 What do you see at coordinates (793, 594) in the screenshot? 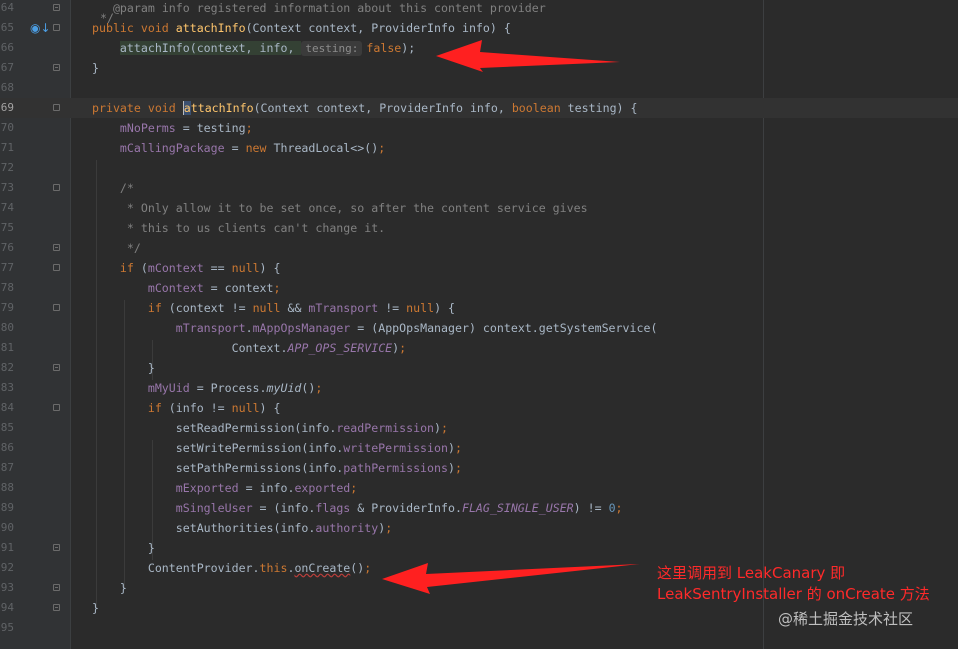
I see `annotation-line-2: LeakSentryInstaller 的 onCreate 方法` at bounding box center [793, 594].